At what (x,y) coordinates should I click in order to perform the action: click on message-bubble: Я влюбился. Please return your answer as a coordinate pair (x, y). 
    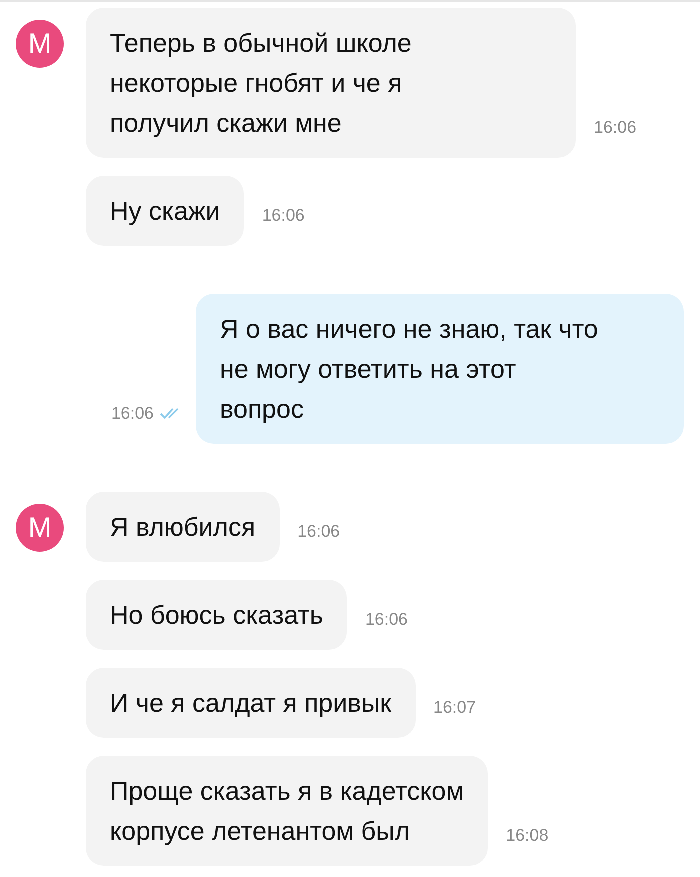
    Looking at the image, I should click on (183, 527).